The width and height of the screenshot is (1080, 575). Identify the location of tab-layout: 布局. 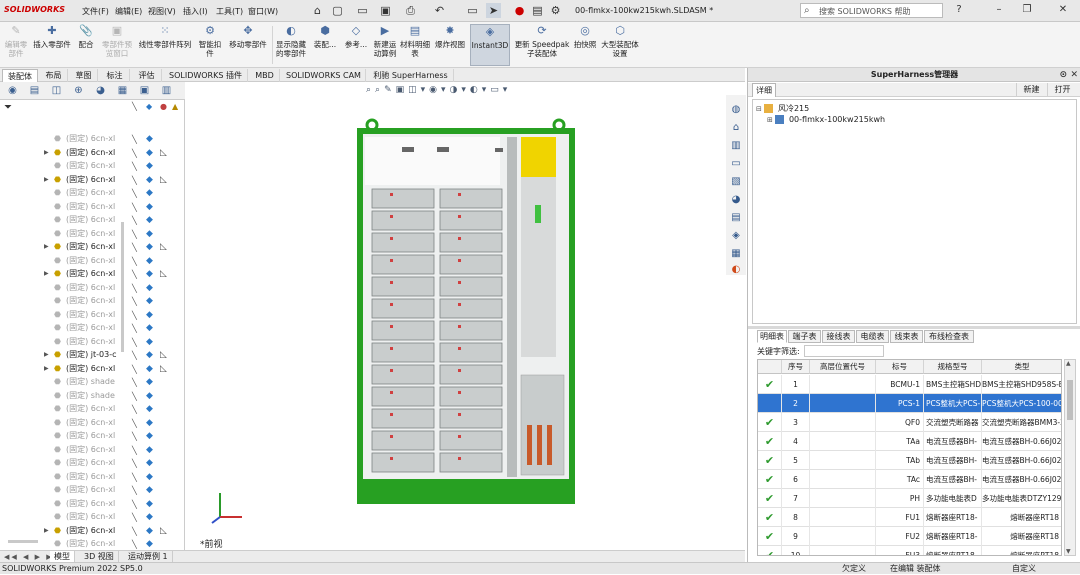
(54, 75).